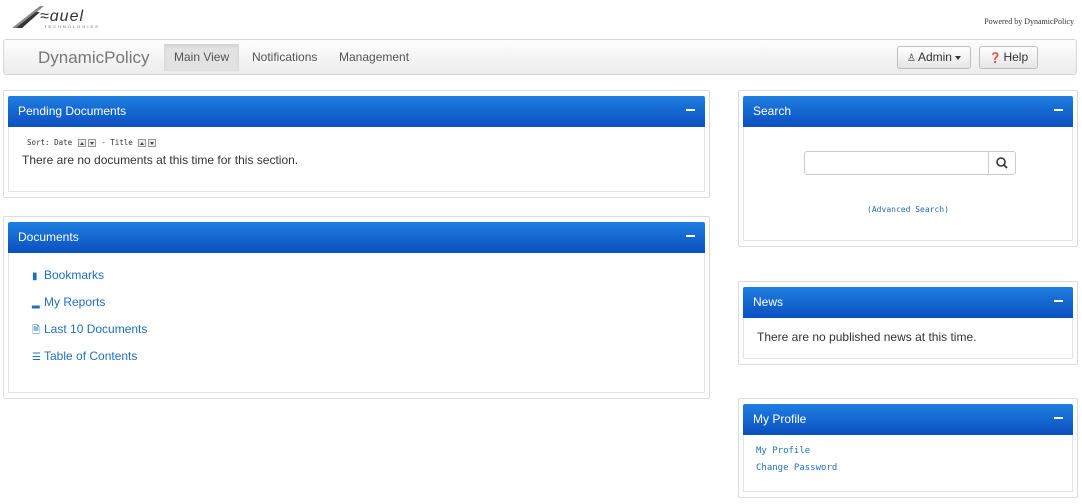 The width and height of the screenshot is (1082, 504). What do you see at coordinates (768, 302) in the screenshot?
I see `news-title: News` at bounding box center [768, 302].